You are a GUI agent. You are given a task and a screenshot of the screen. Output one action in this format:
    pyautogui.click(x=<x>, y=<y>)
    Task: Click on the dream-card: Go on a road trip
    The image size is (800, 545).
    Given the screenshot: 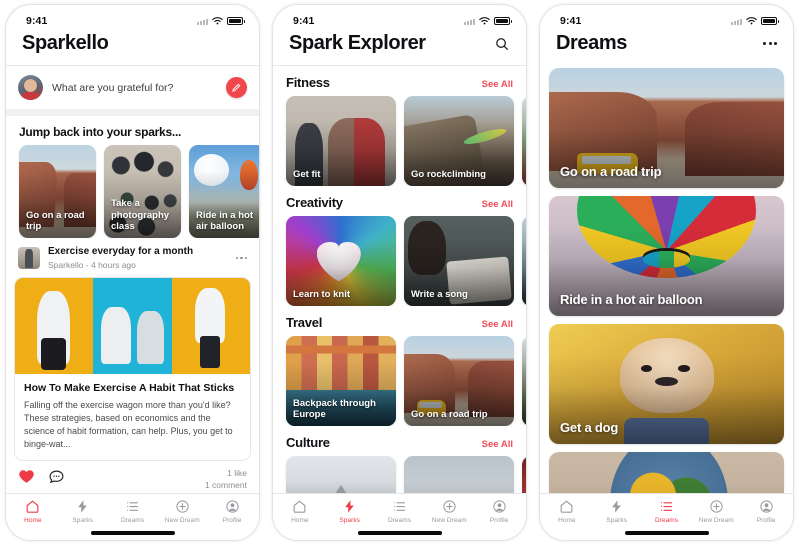 What is the action you would take?
    pyautogui.click(x=666, y=128)
    